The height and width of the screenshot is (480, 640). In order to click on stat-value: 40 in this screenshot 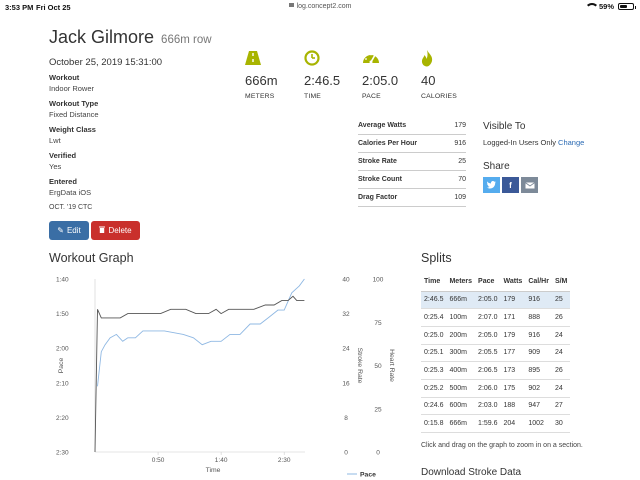, I will do `click(428, 80)`.